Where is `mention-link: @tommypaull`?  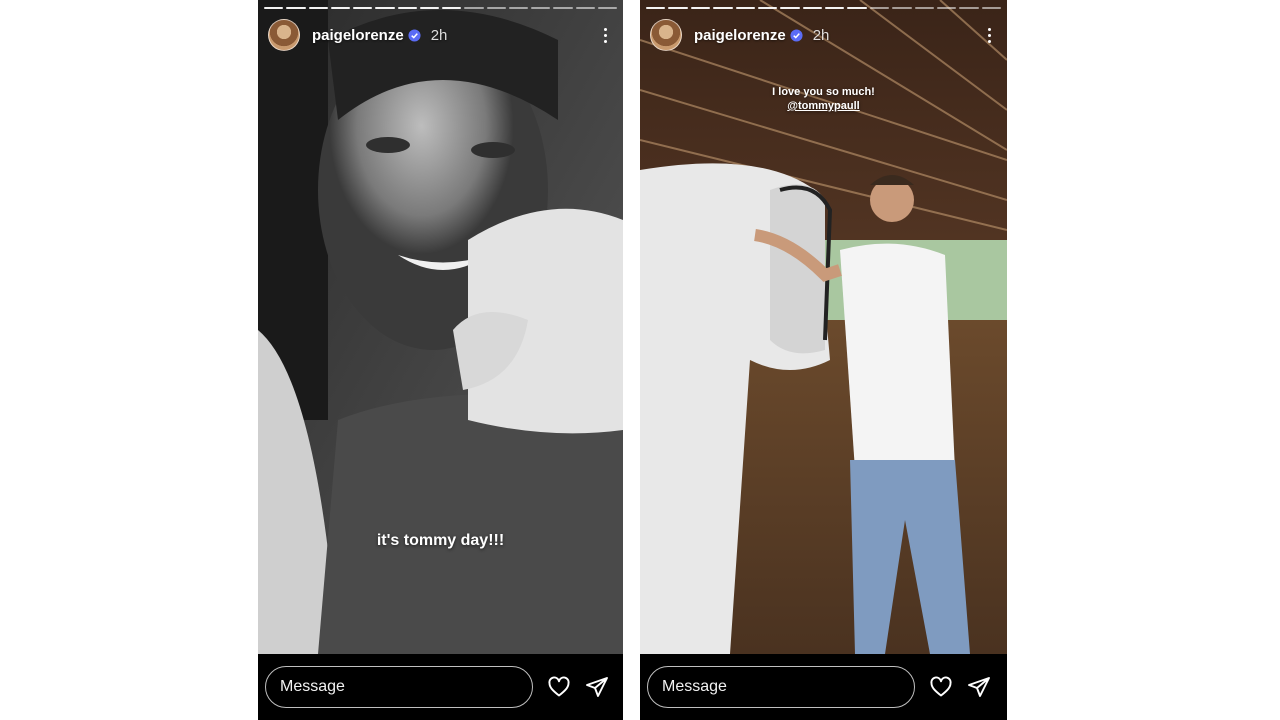 mention-link: @tommypaull is located at coordinates (823, 106).